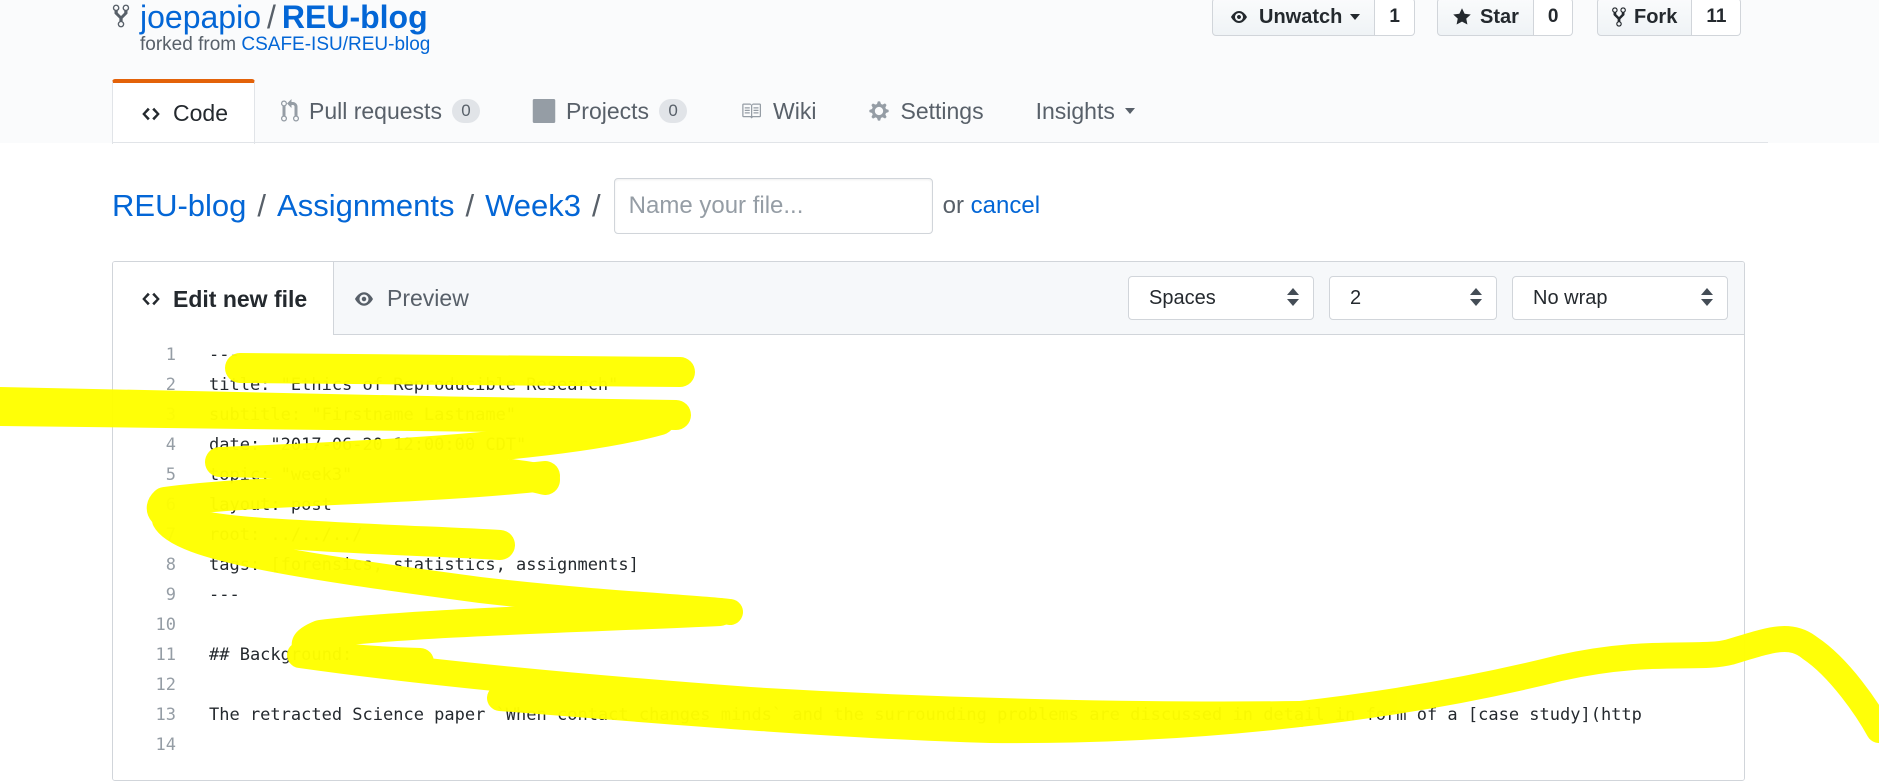  What do you see at coordinates (1301, 16) in the screenshot?
I see `unwatch-label: Unwatch` at bounding box center [1301, 16].